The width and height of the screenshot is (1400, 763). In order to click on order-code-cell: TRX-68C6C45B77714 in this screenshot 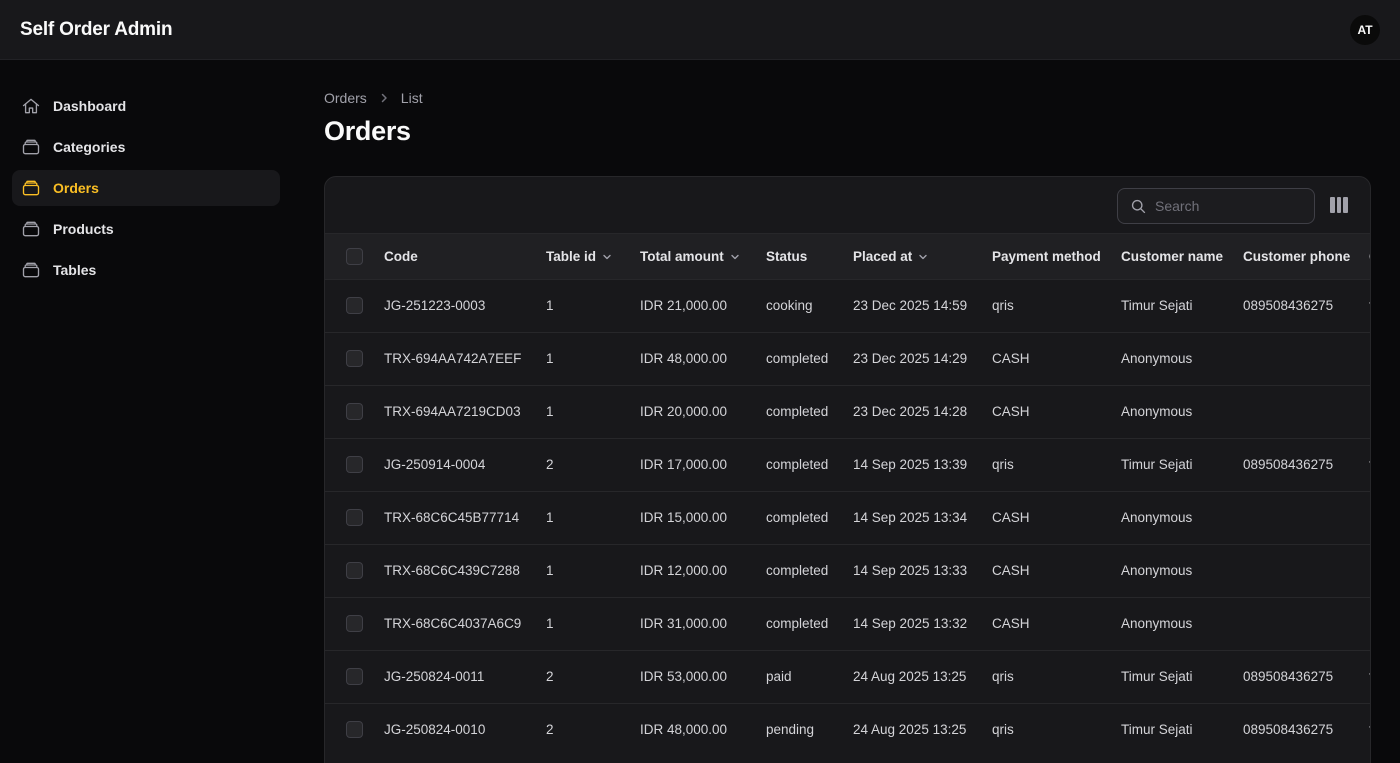, I will do `click(452, 517)`.